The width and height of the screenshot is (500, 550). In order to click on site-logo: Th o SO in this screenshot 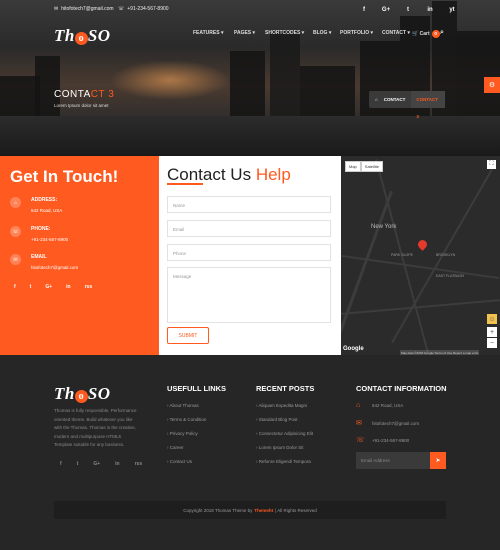, I will do `click(82, 36)`.